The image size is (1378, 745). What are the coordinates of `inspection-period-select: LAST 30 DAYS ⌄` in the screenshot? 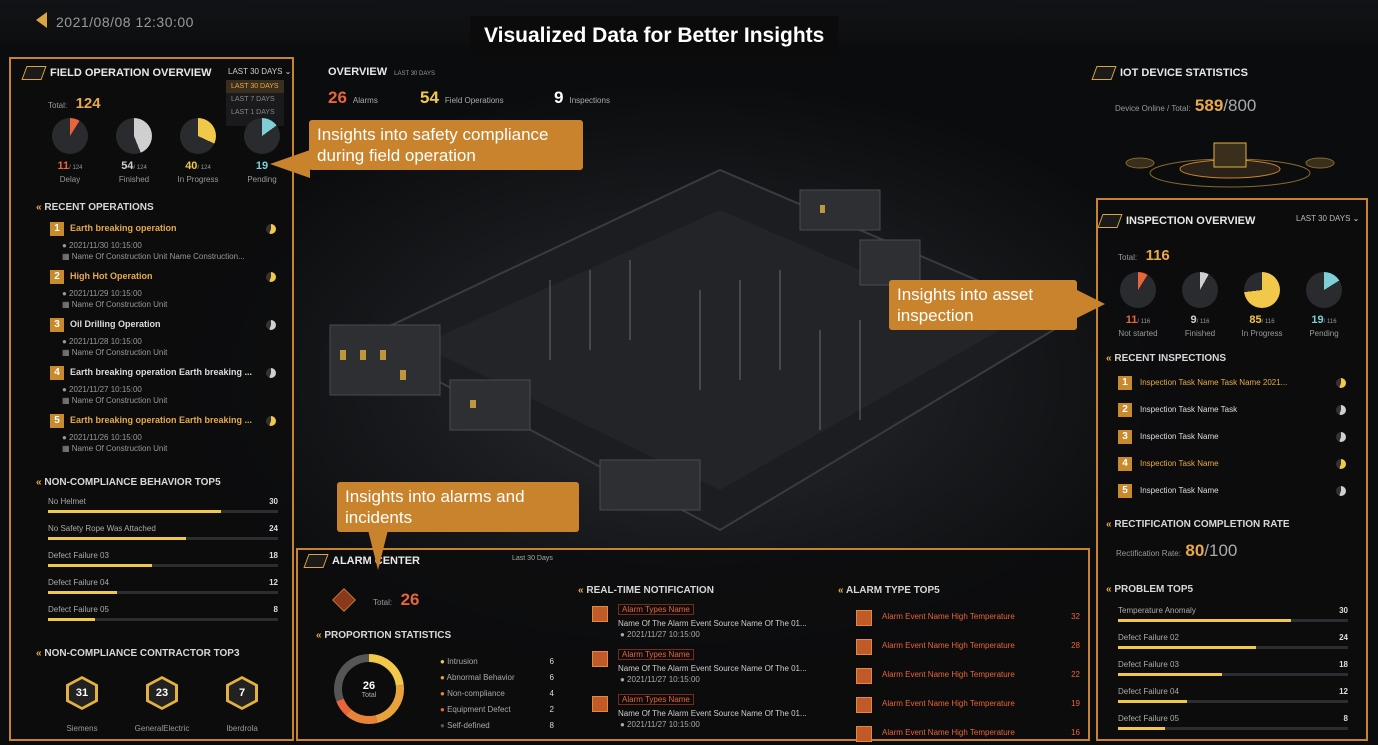 It's located at (1327, 218).